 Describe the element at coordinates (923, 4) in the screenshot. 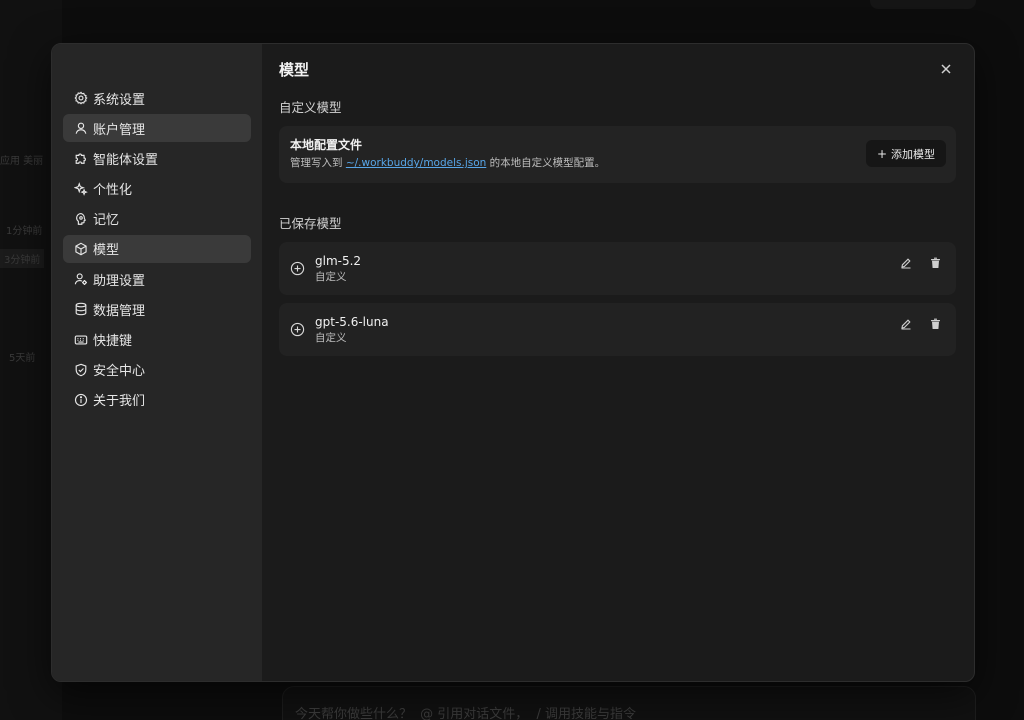

I see `background-topbar` at that location.